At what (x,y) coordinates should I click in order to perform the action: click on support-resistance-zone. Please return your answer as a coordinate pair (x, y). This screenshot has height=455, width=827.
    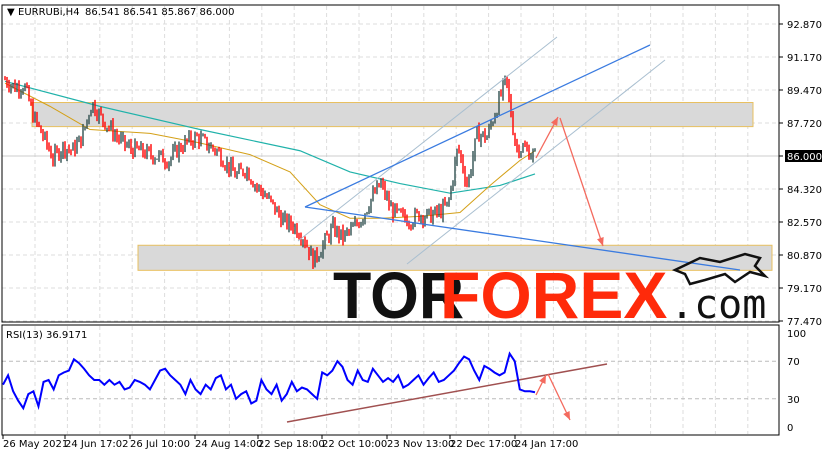
    Looking at the image, I should click on (392, 115).